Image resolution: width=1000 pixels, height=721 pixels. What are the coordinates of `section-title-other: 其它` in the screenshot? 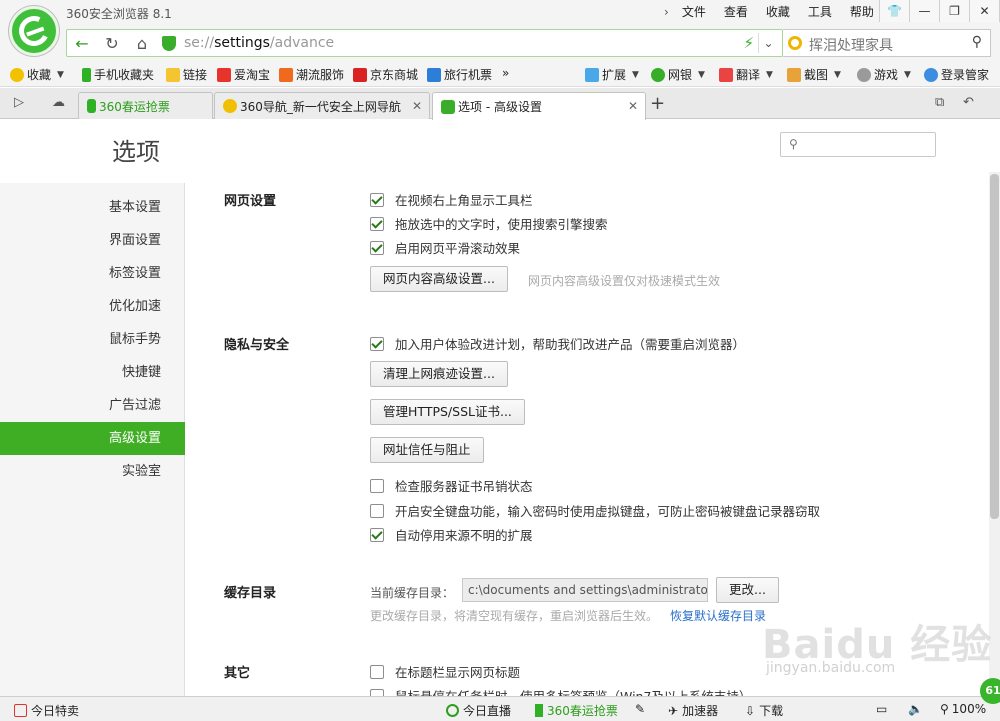 It's located at (237, 673).